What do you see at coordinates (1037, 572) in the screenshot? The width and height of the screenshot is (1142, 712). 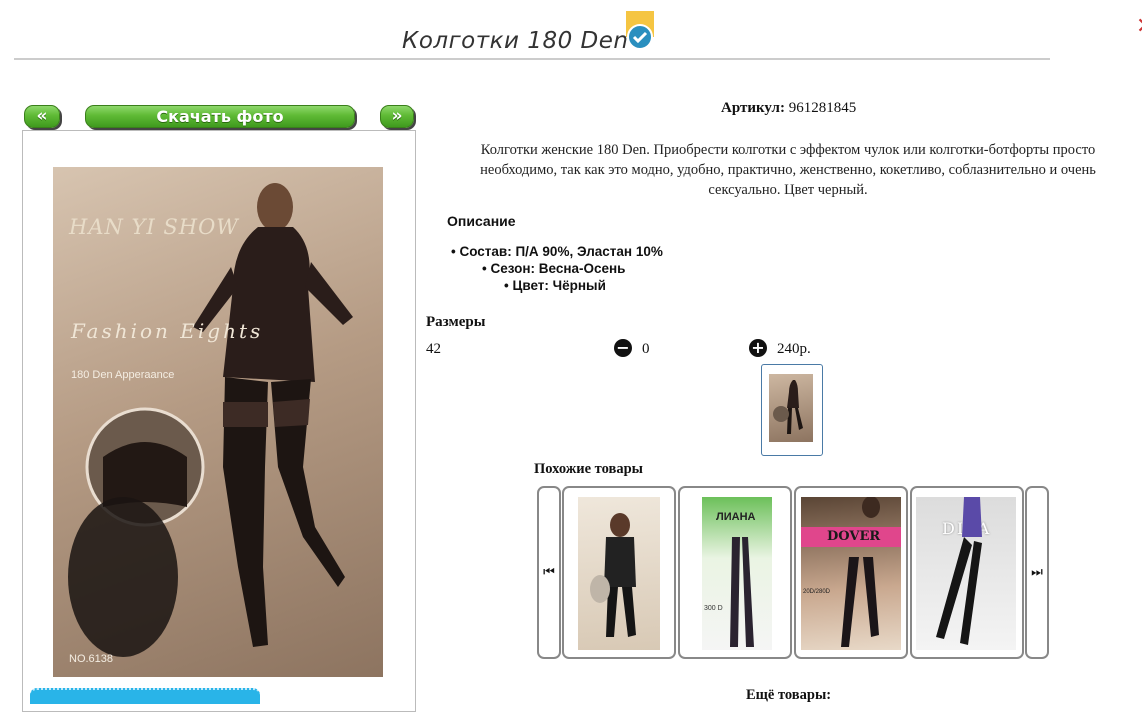 I see `carousel-next-button: ⏭` at bounding box center [1037, 572].